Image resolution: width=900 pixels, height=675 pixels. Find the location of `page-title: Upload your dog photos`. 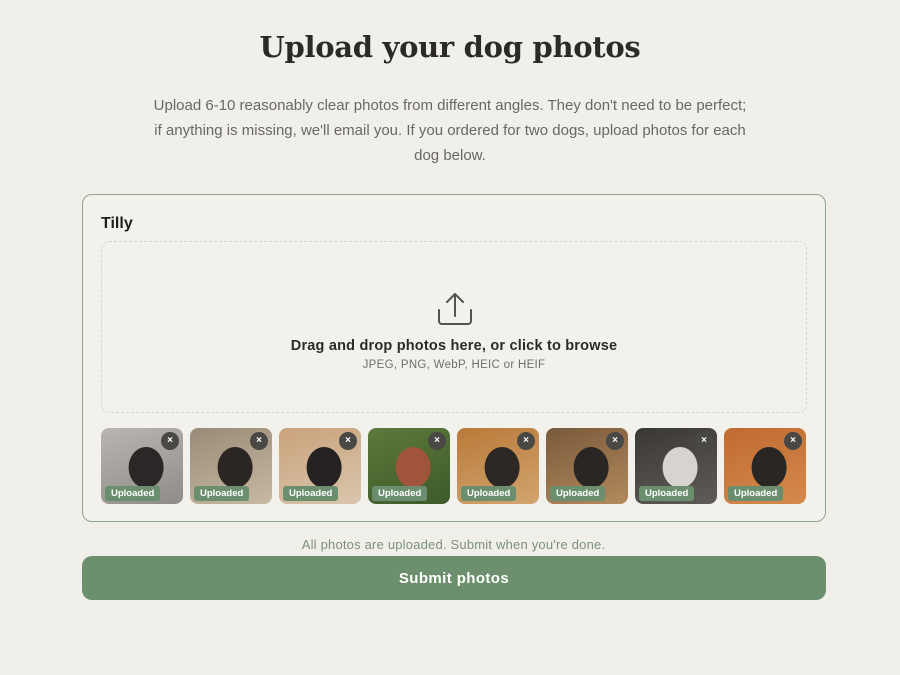

page-title: Upload your dog photos is located at coordinates (450, 47).